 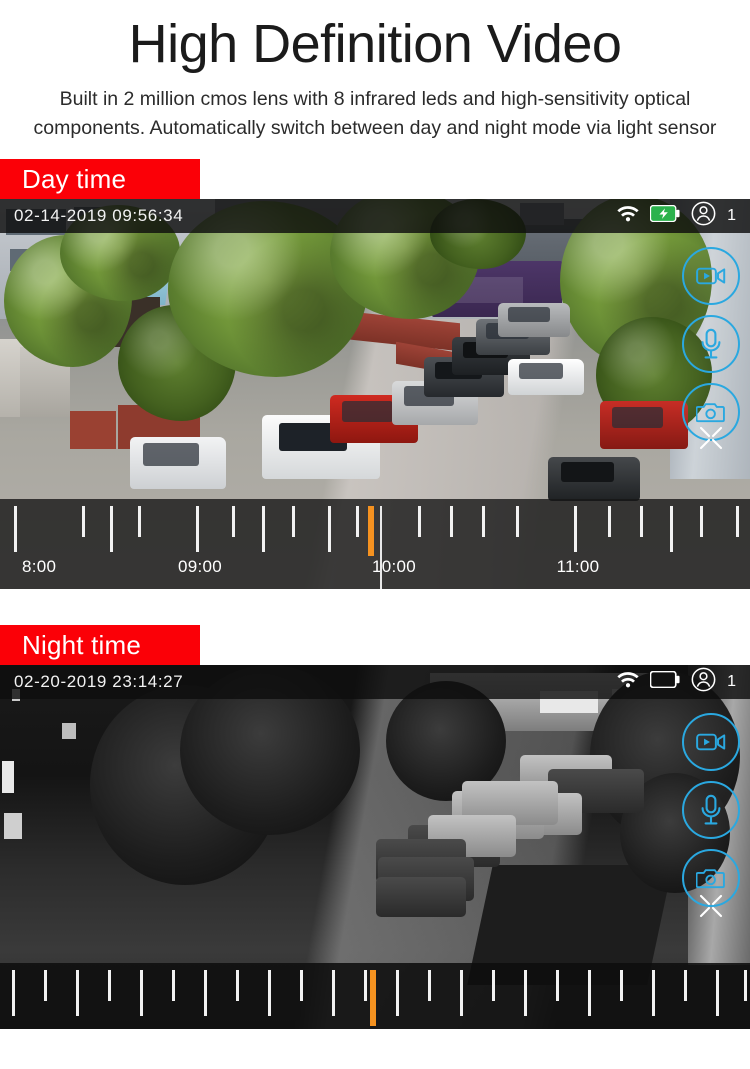 I want to click on night-status-icons: 1, so click(x=676, y=682).